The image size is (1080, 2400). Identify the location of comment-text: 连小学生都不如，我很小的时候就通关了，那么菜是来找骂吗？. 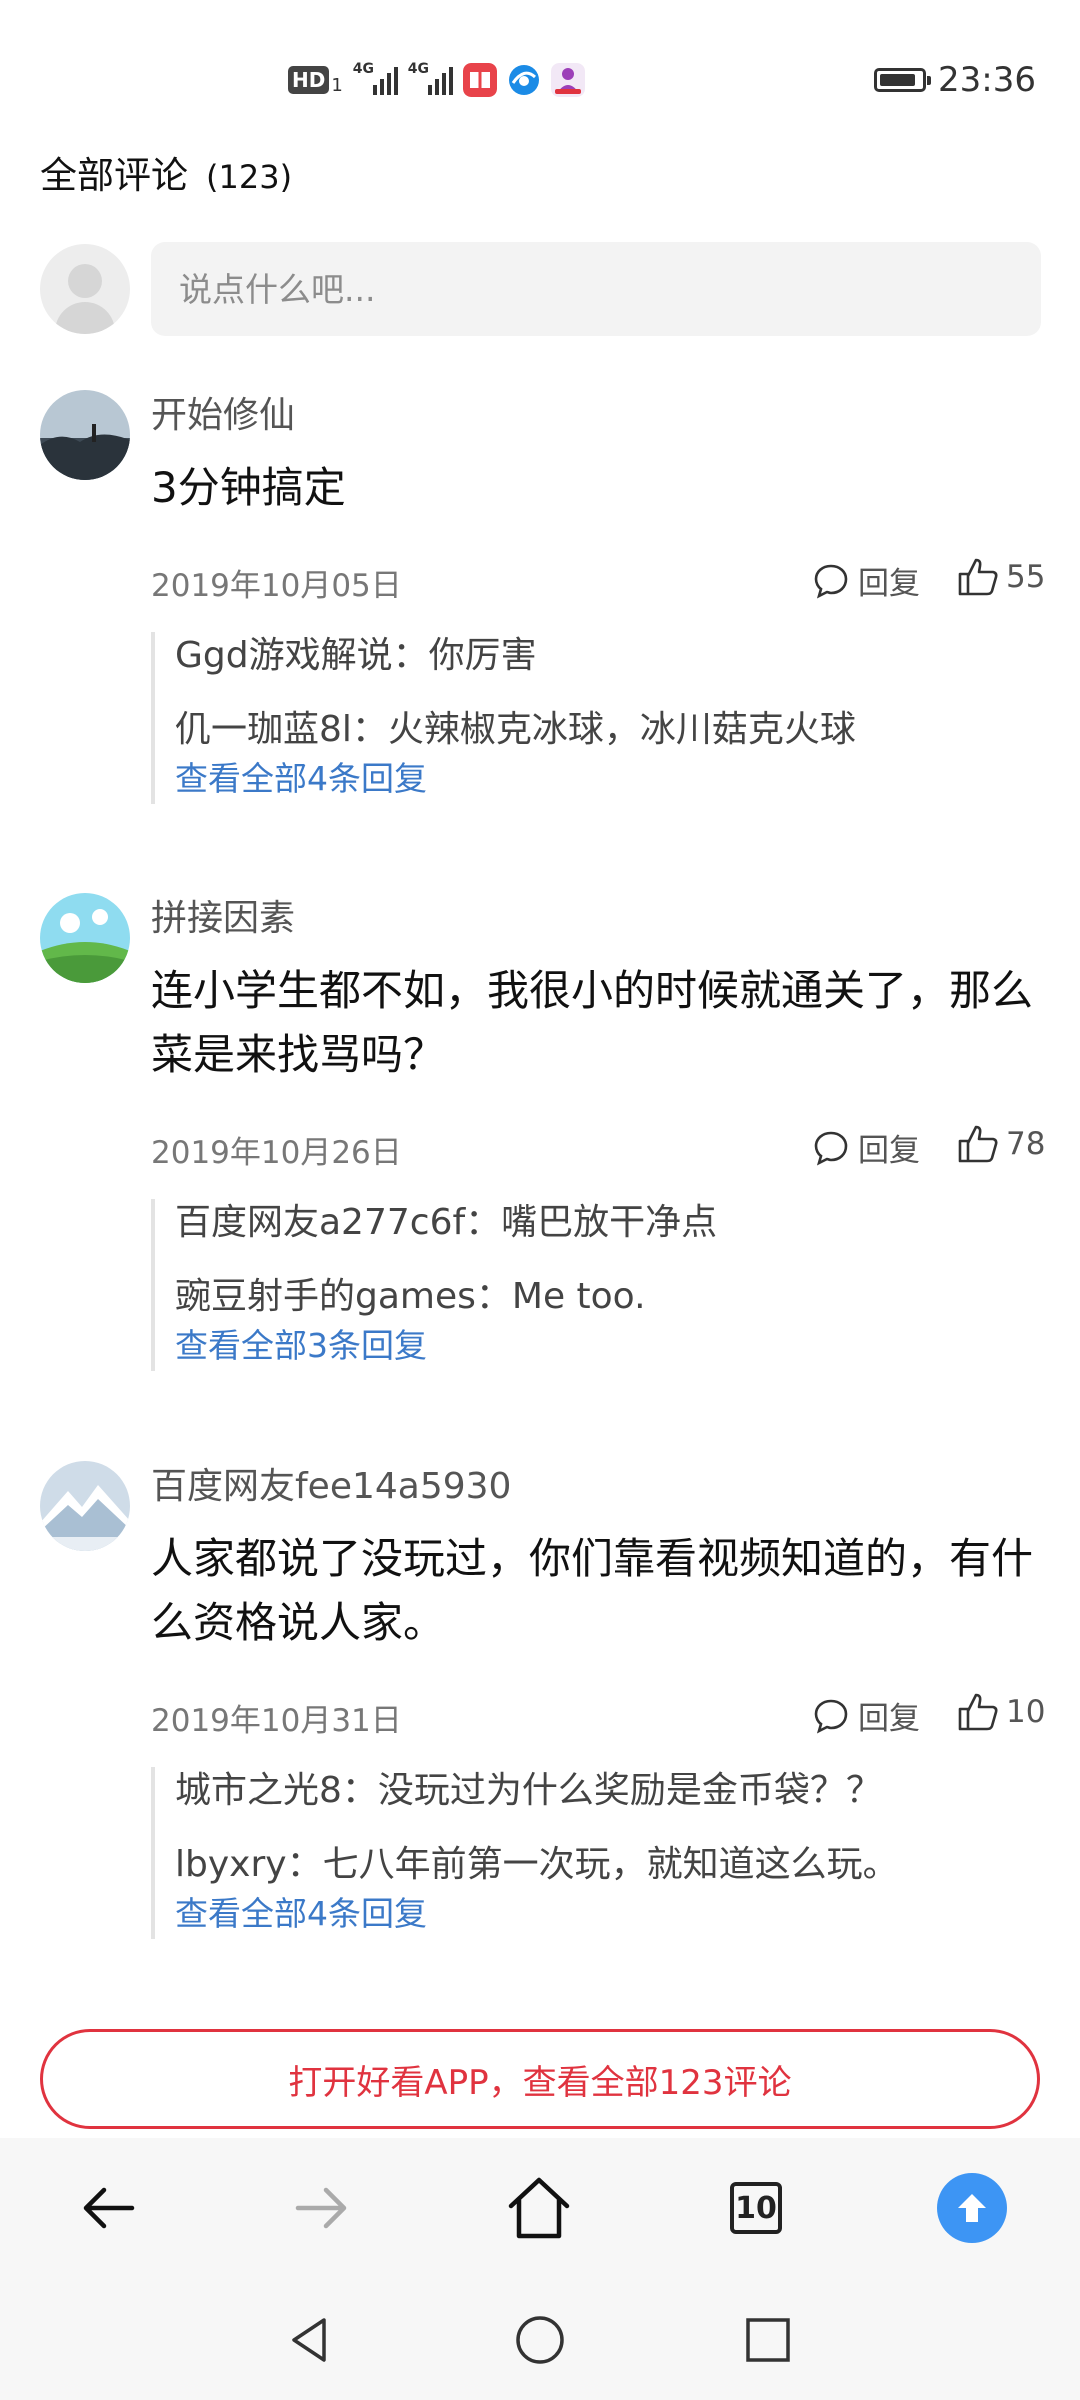
(592, 1022).